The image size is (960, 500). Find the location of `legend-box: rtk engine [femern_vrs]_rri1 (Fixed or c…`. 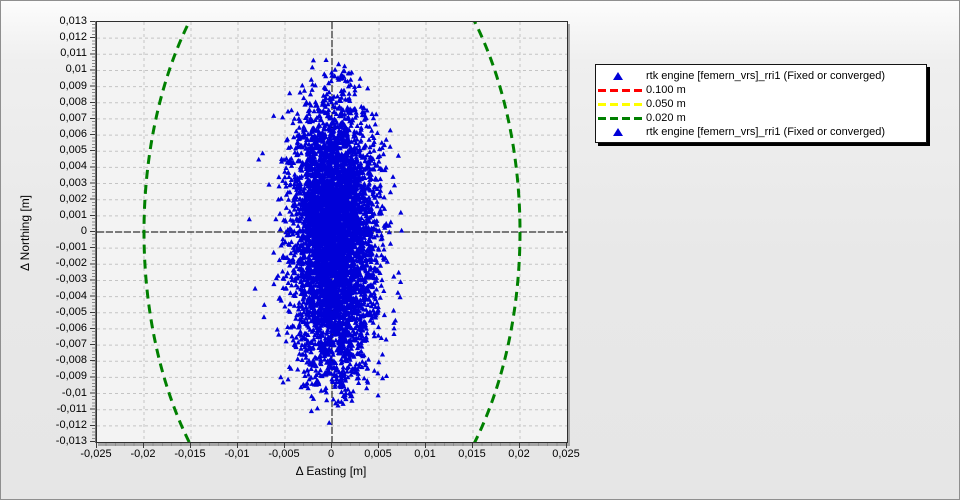

legend-box: rtk engine [femern_vrs]_rri1 (Fixed or c… is located at coordinates (761, 103).